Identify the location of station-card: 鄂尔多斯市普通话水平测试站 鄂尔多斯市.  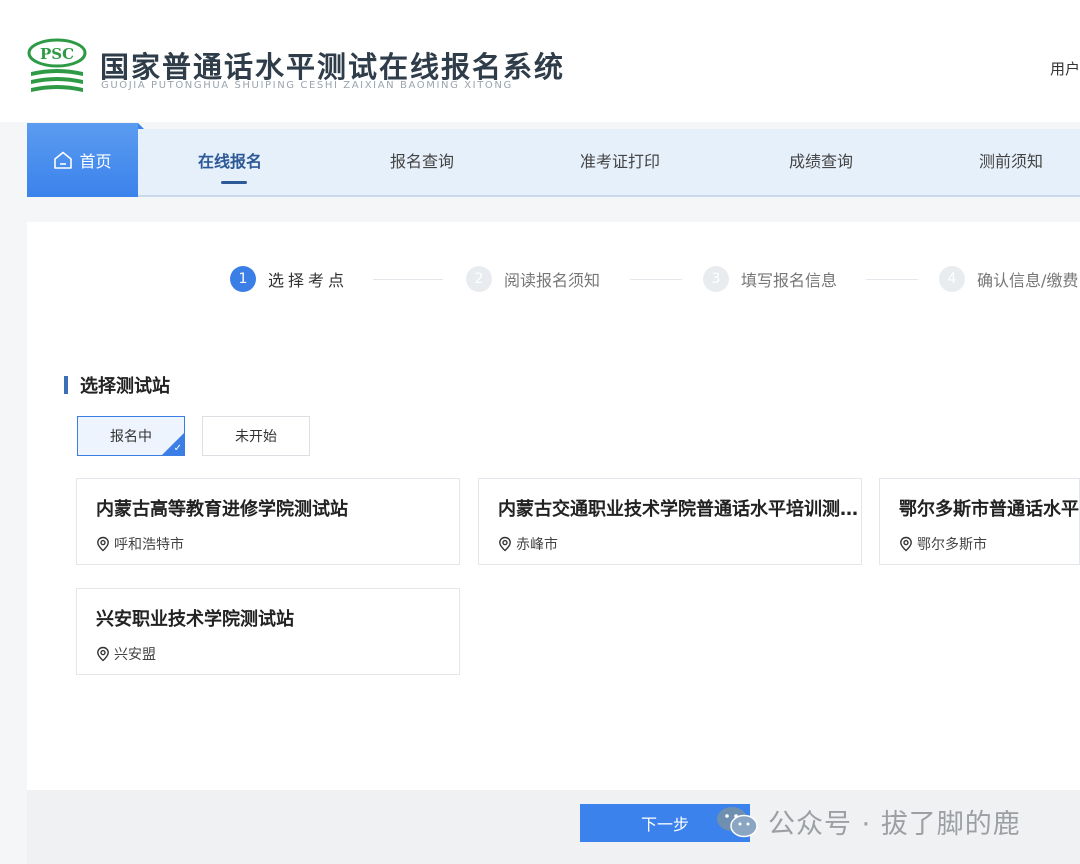
(979, 521).